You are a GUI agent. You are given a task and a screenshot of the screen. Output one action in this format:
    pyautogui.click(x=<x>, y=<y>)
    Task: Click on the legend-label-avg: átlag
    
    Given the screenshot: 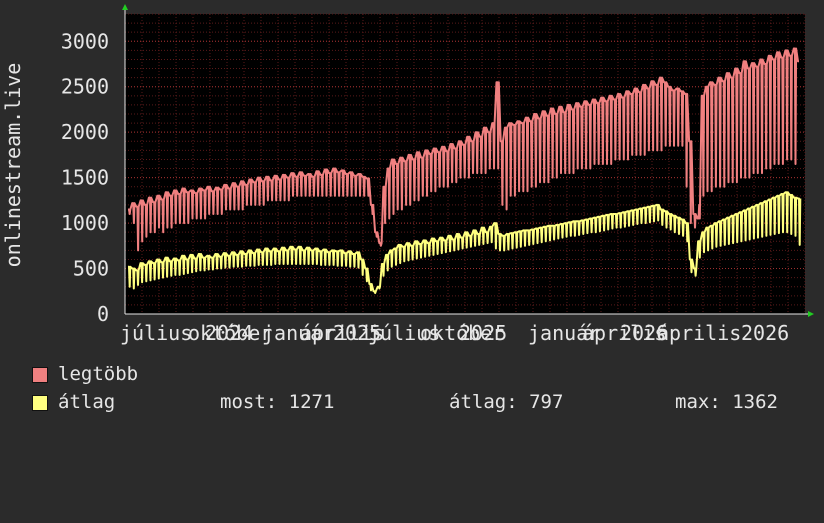 What is the action you would take?
    pyautogui.click(x=87, y=402)
    